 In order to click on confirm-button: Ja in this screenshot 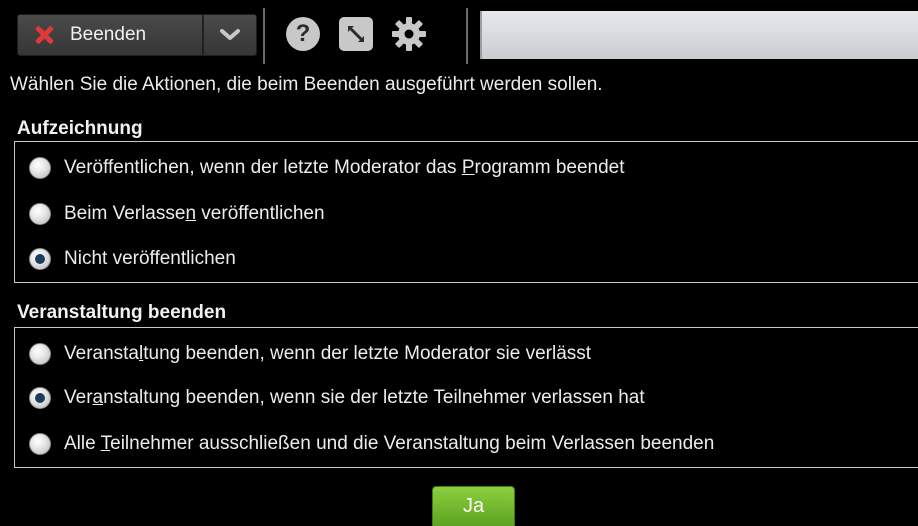, I will do `click(473, 506)`.